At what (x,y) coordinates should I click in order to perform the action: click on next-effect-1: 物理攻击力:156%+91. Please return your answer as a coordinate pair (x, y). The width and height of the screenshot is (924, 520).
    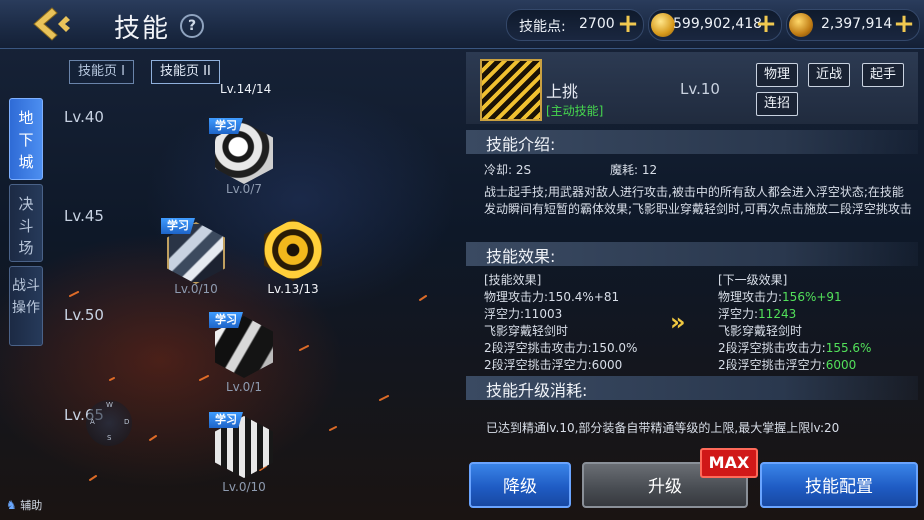
    Looking at the image, I should click on (816, 297).